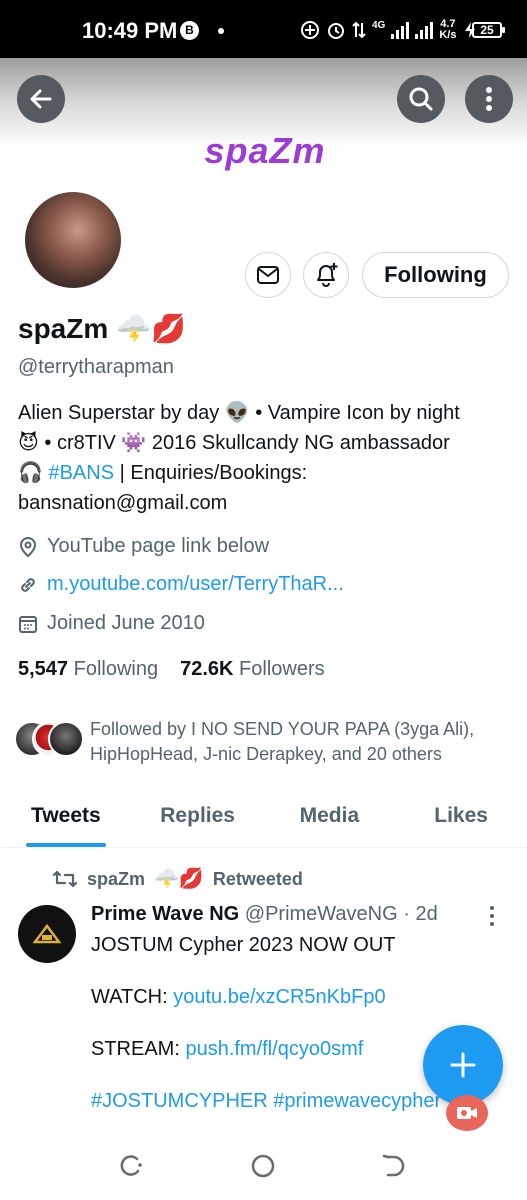 The image size is (527, 1200). Describe the element at coordinates (257, 878) in the screenshot. I see `retweet-label: Retweeted` at that location.